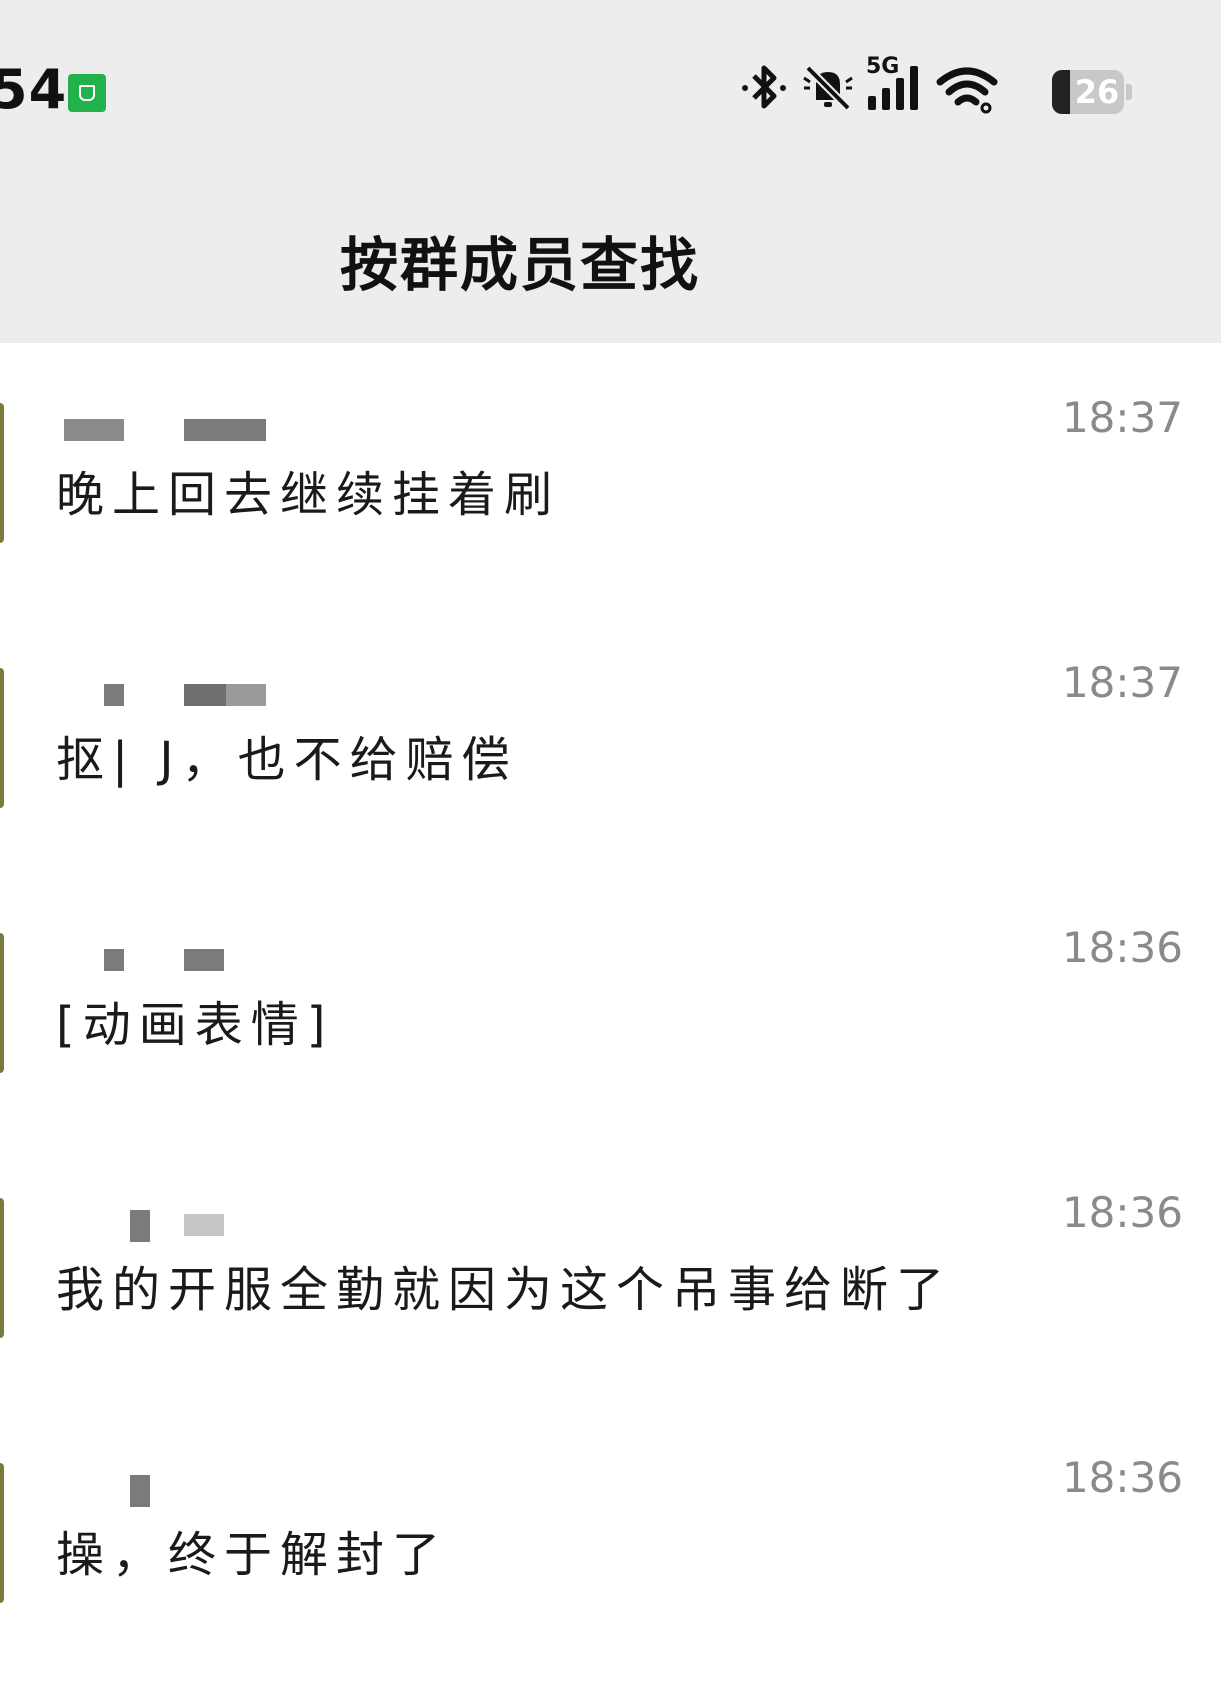 This screenshot has width=1221, height=1705. I want to click on bluetooth-icon, so click(764, 87).